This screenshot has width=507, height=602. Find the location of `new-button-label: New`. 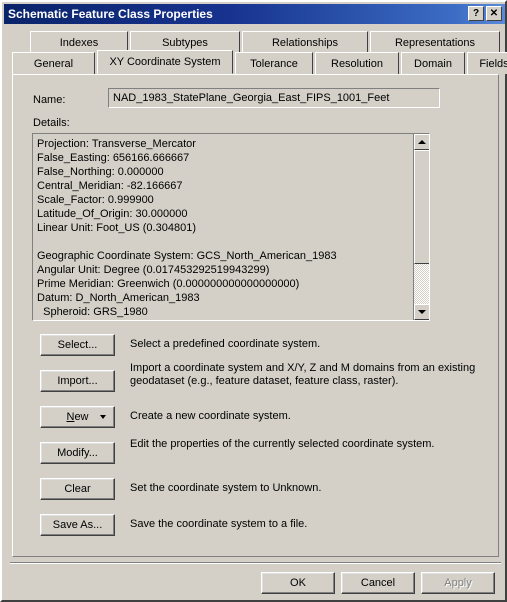

new-button-label: New is located at coordinates (77, 417).